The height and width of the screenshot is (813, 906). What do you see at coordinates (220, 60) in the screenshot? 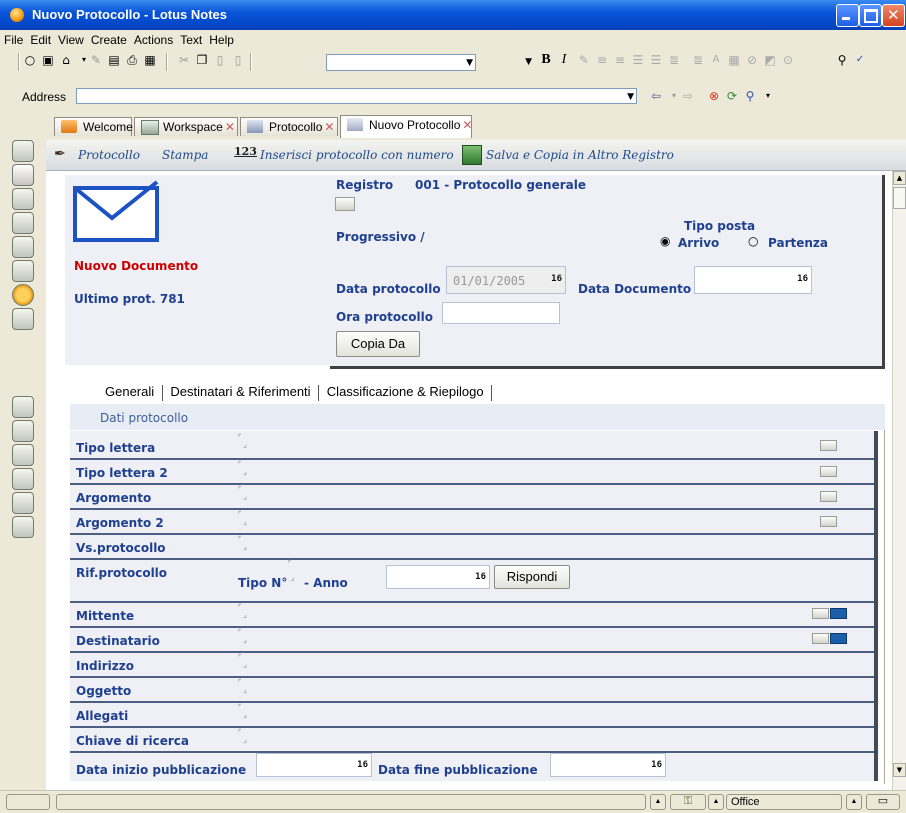
I see `paste-icon: ▯` at bounding box center [220, 60].